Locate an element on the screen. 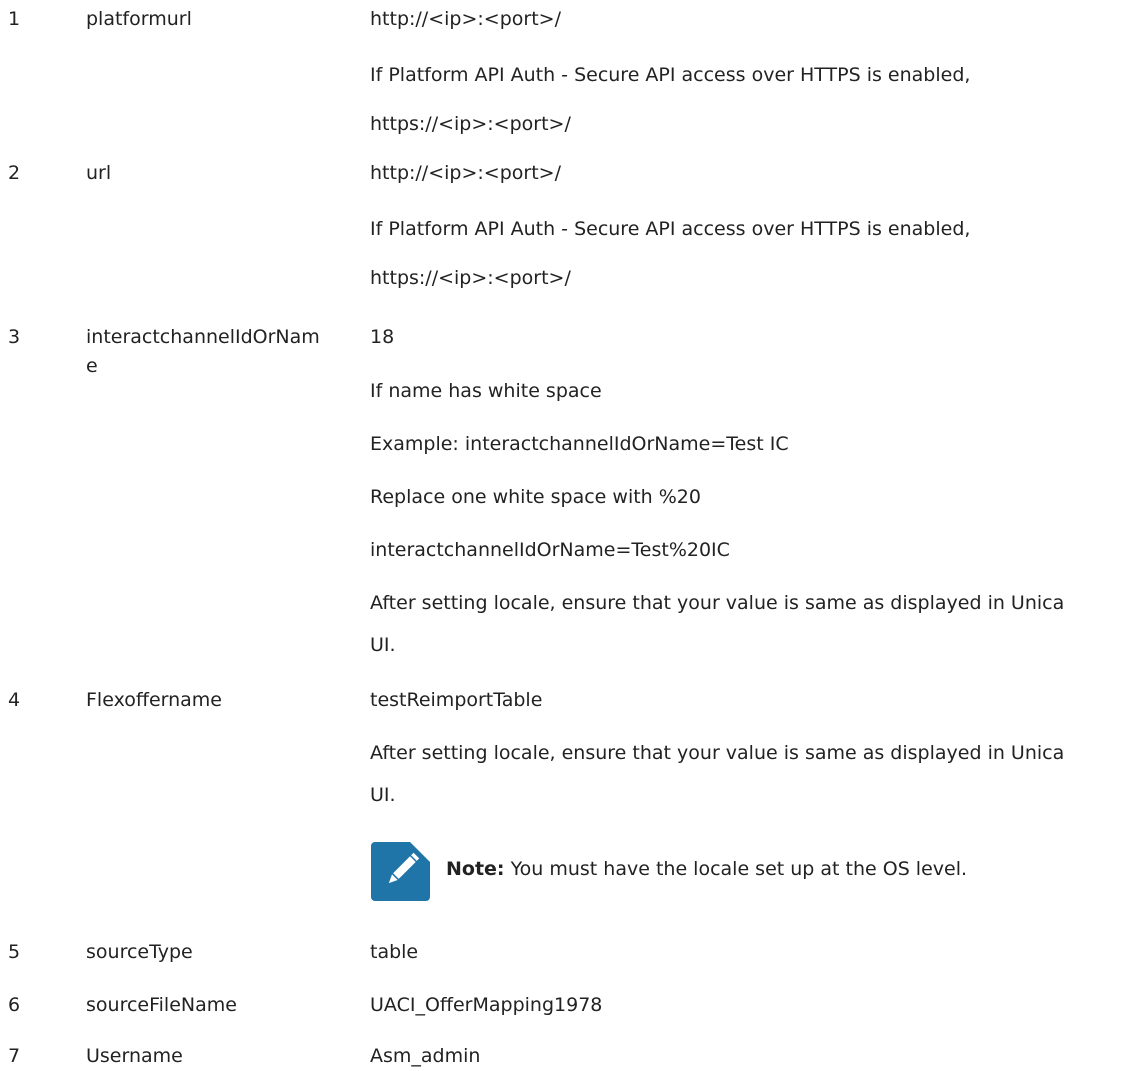 Image resolution: width=1144 pixels, height=1071 pixels. note-label: Note: is located at coordinates (475, 869).